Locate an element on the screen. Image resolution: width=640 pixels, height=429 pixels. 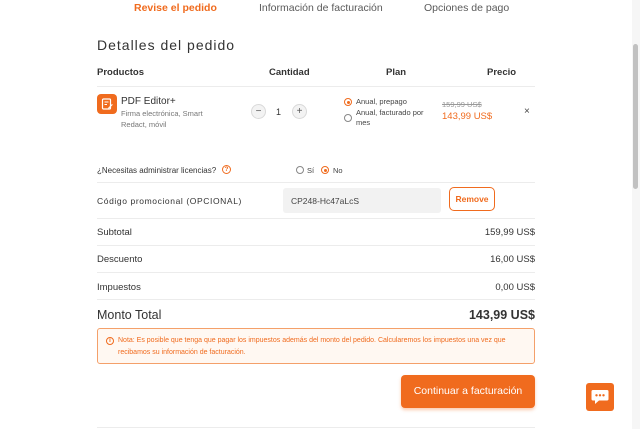
quantity-value: 1 is located at coordinates (279, 112).